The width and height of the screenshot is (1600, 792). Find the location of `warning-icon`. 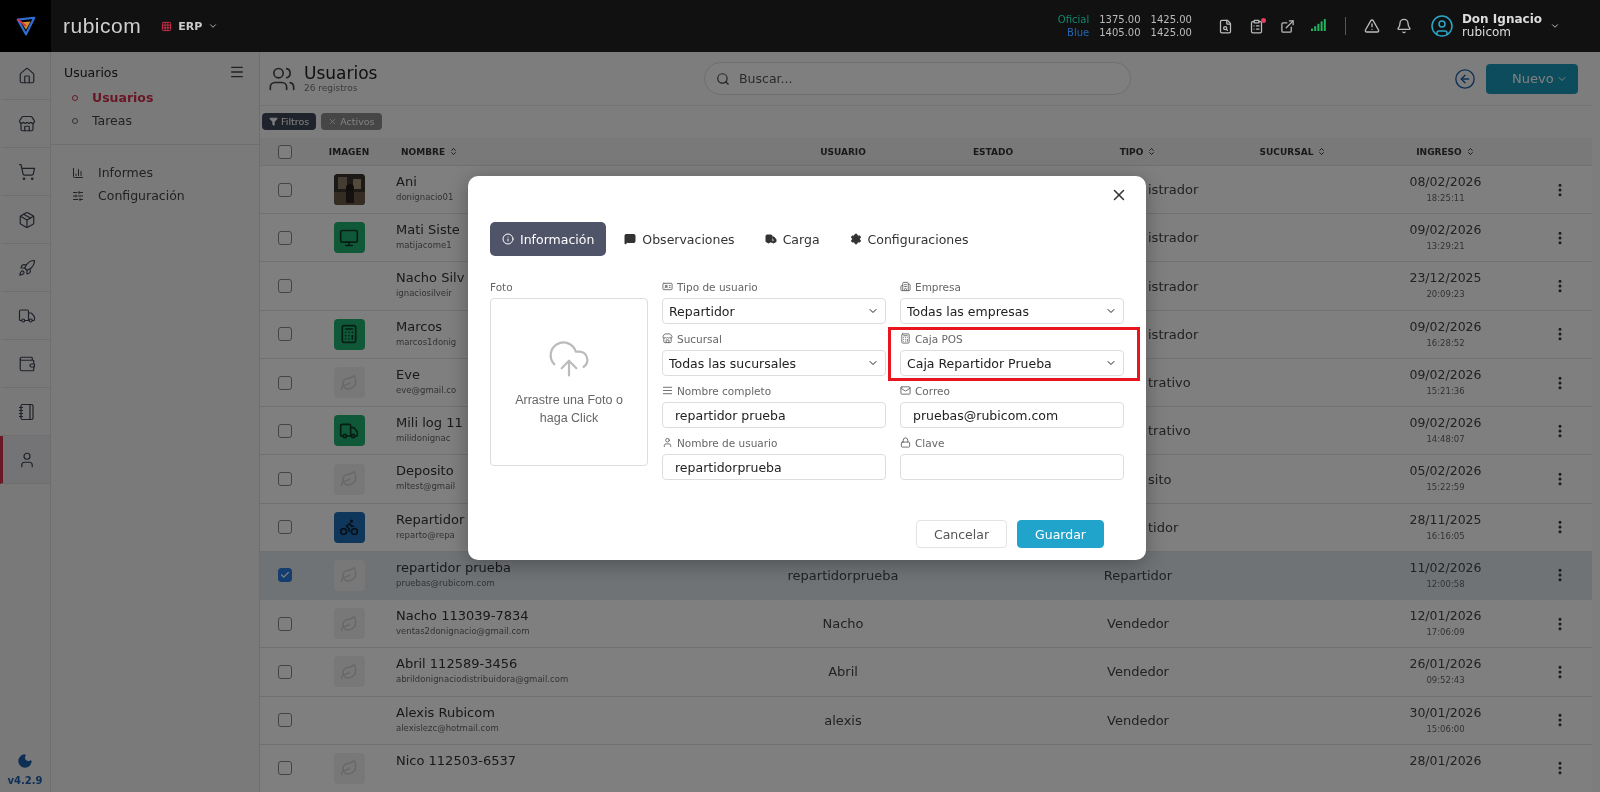

warning-icon is located at coordinates (1371, 26).